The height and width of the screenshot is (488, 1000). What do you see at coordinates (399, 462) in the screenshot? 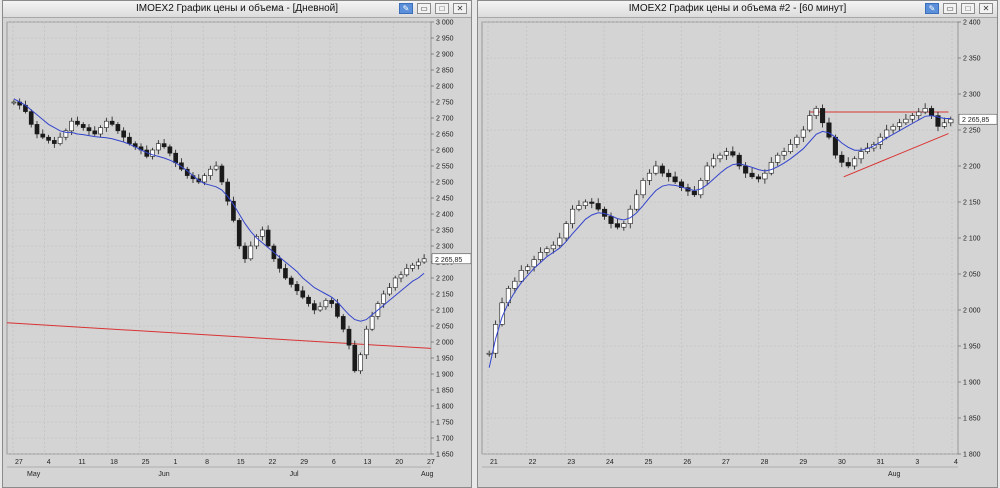
I see `x-tick-label: 20` at bounding box center [399, 462].